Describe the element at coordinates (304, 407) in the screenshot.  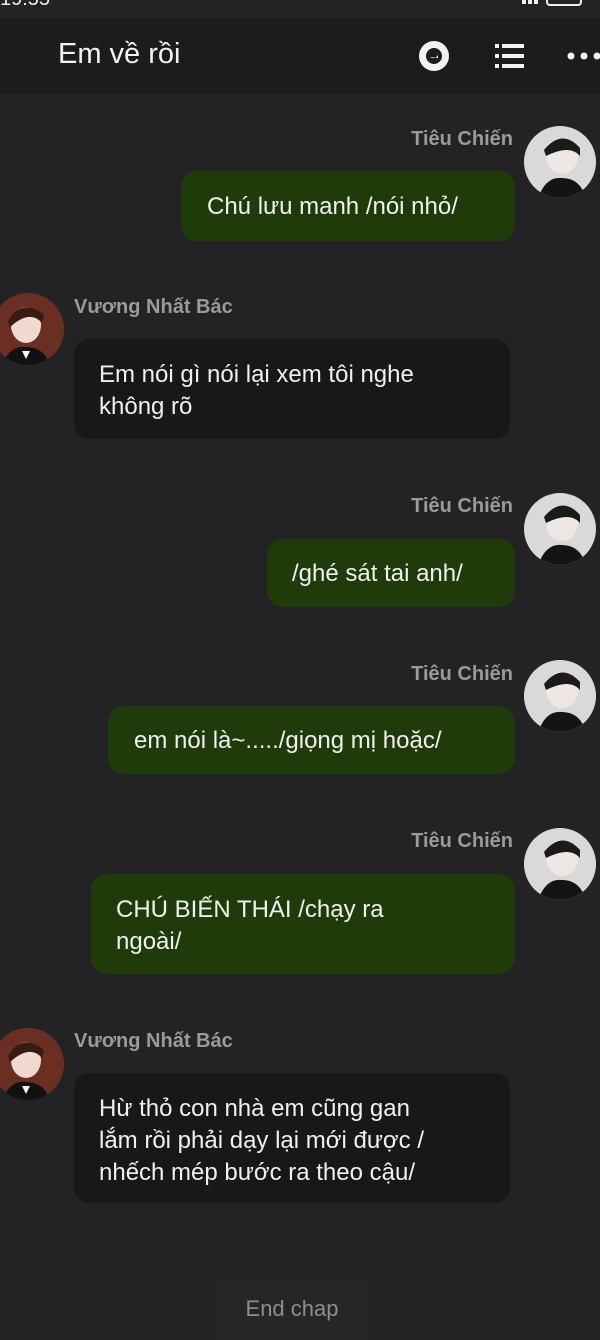
I see `message-text: không rõ` at that location.